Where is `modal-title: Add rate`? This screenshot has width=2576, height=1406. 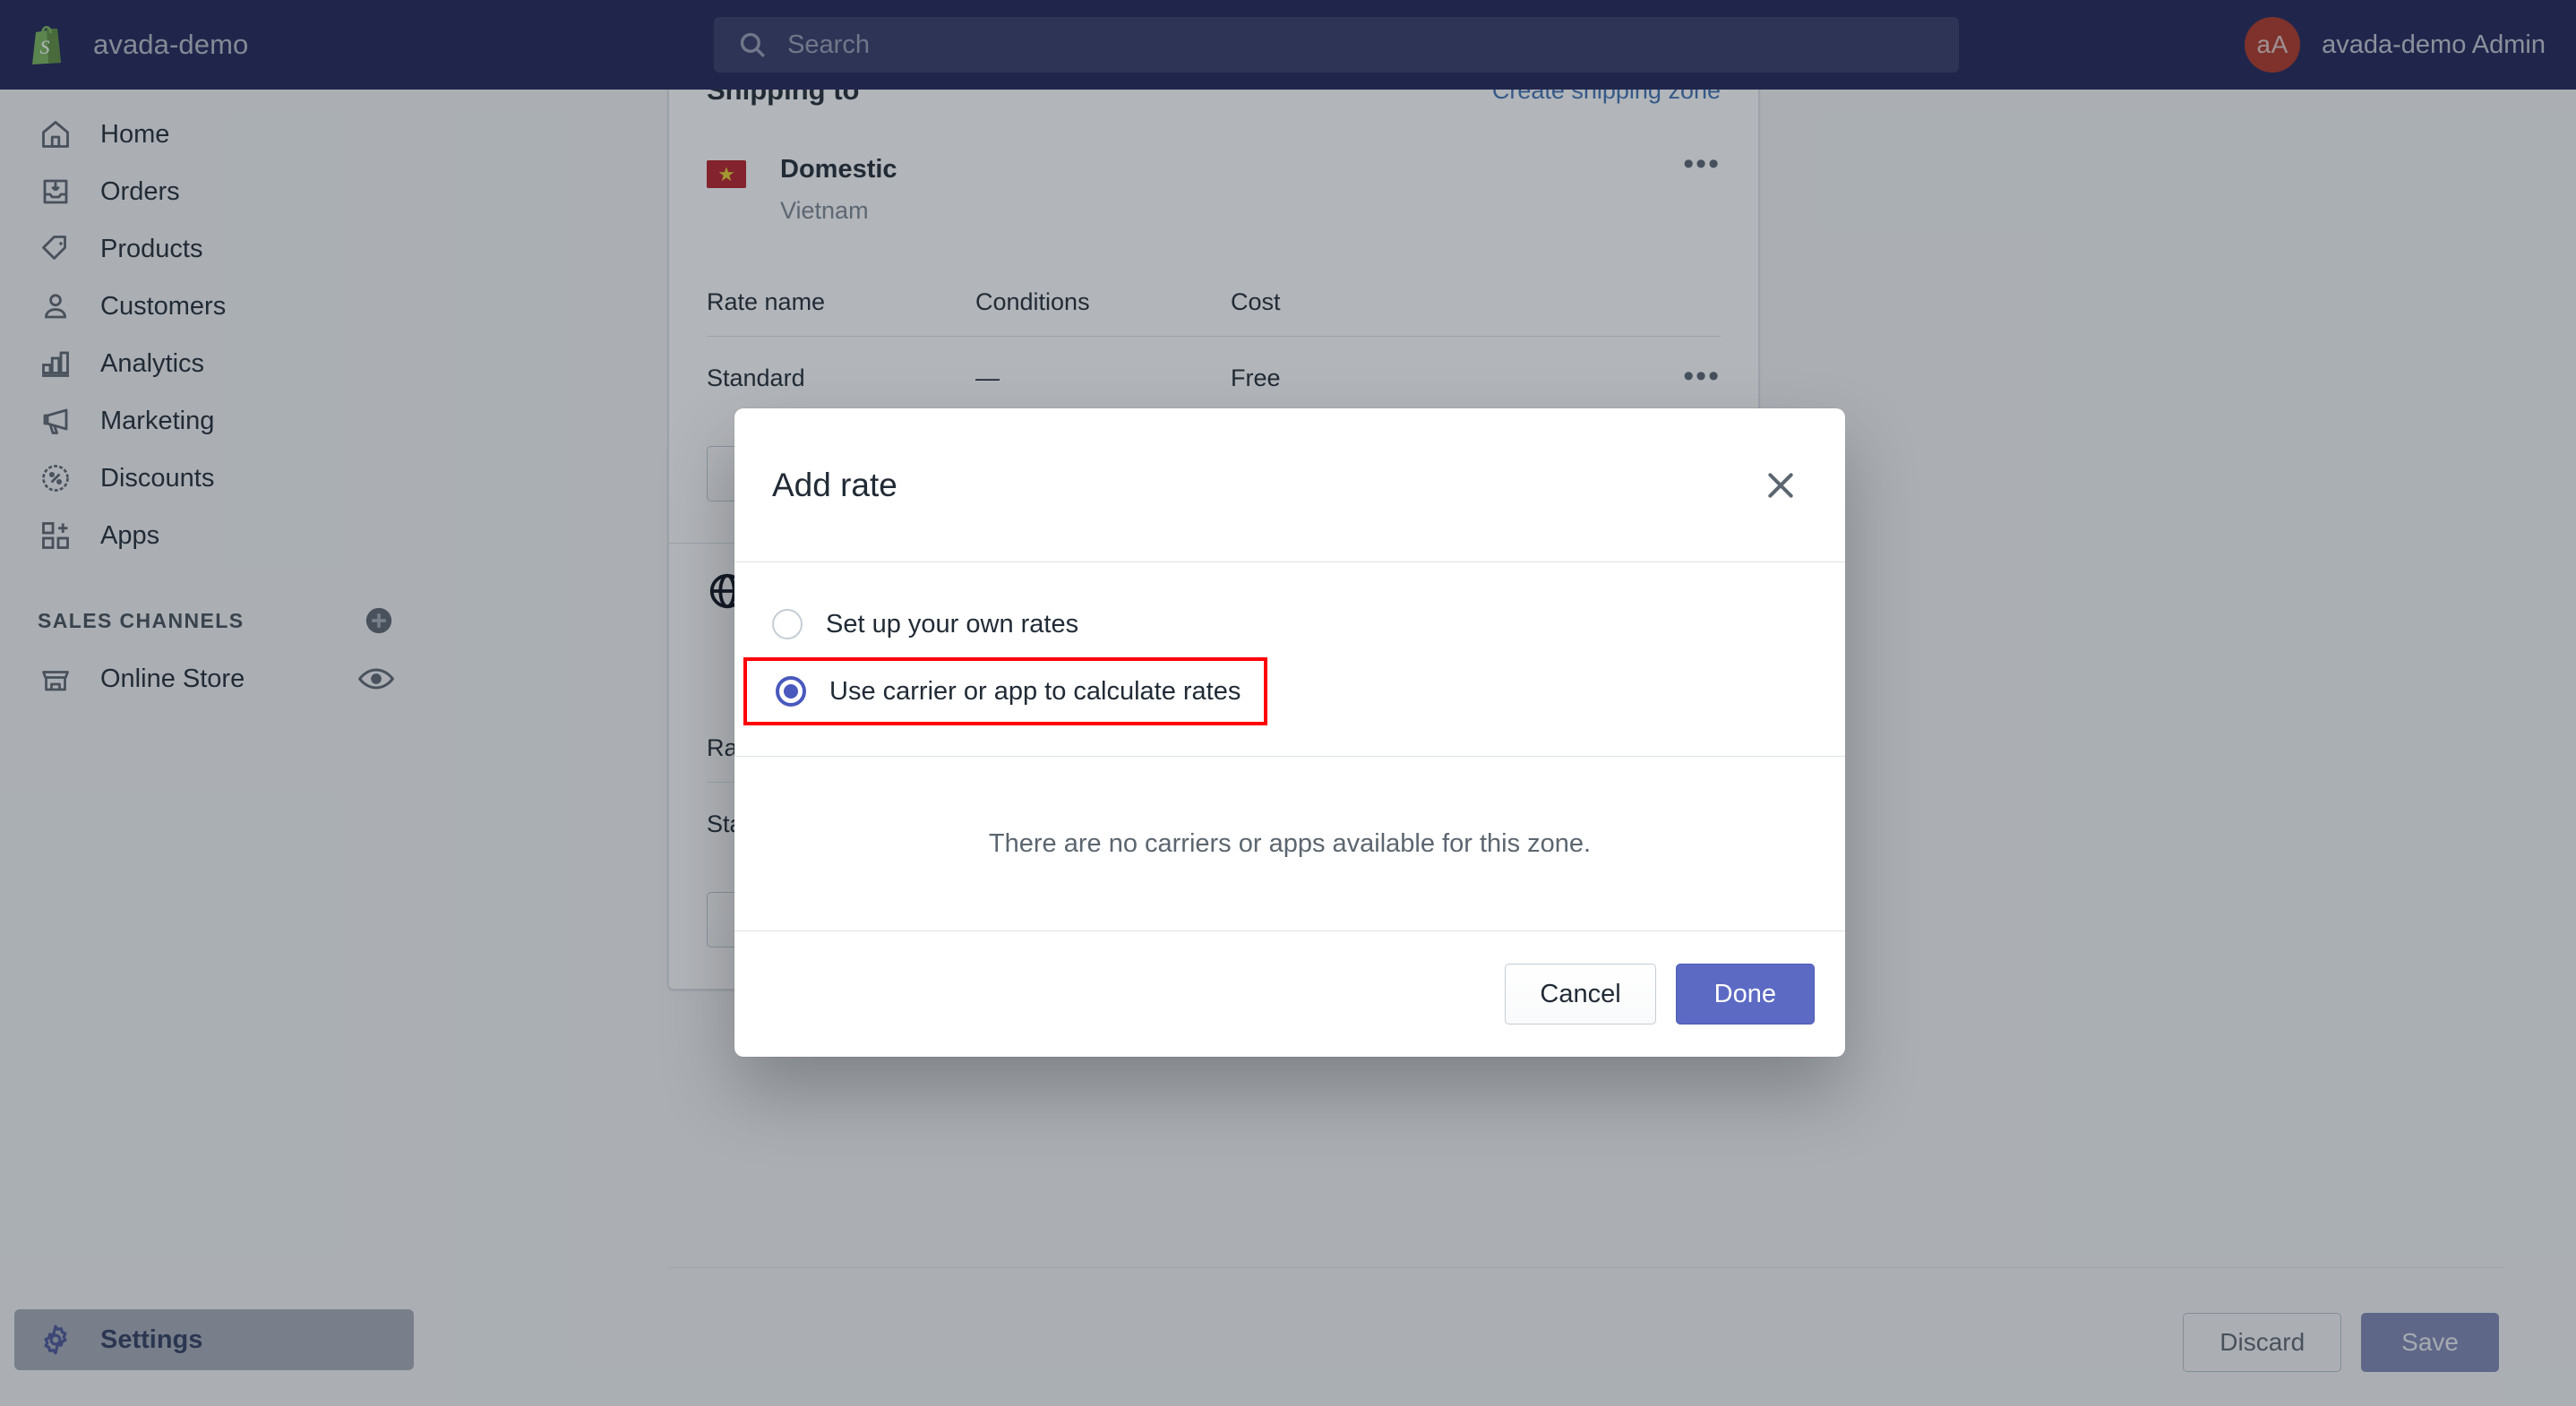 modal-title: Add rate is located at coordinates (834, 484).